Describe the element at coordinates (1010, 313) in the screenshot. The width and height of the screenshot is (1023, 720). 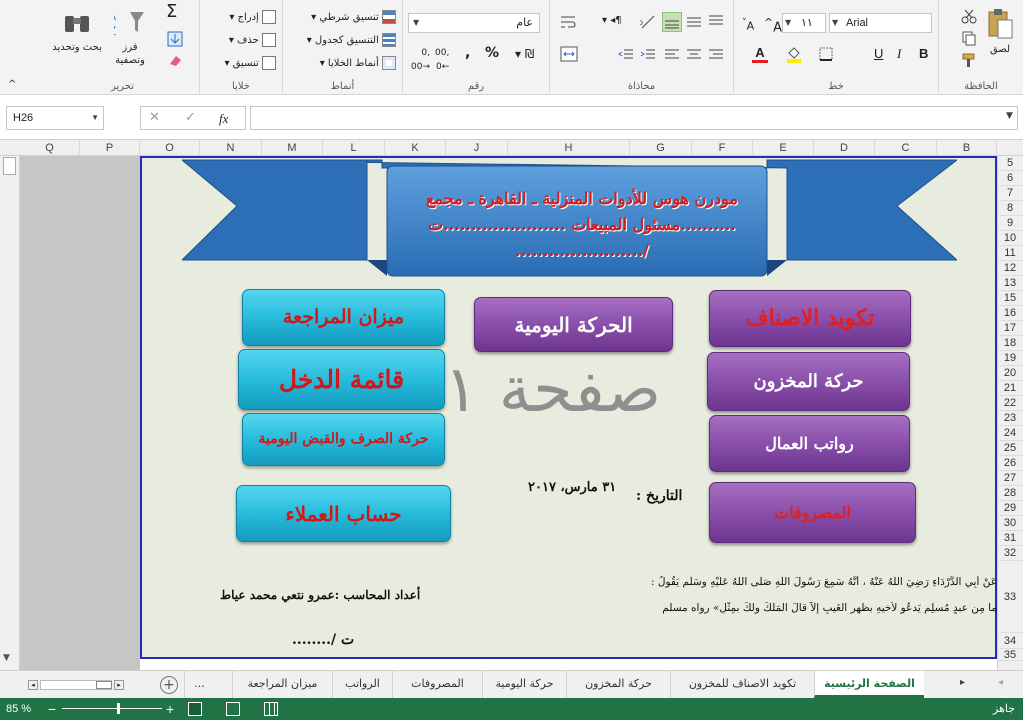
I see `row-header: 16` at that location.